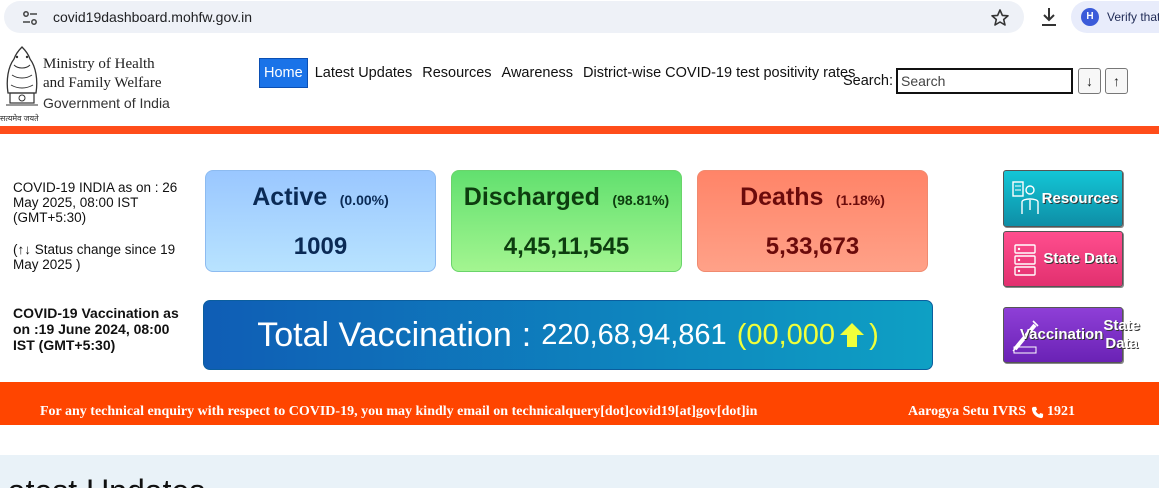  I want to click on state-data-button: State Data, so click(1063, 259).